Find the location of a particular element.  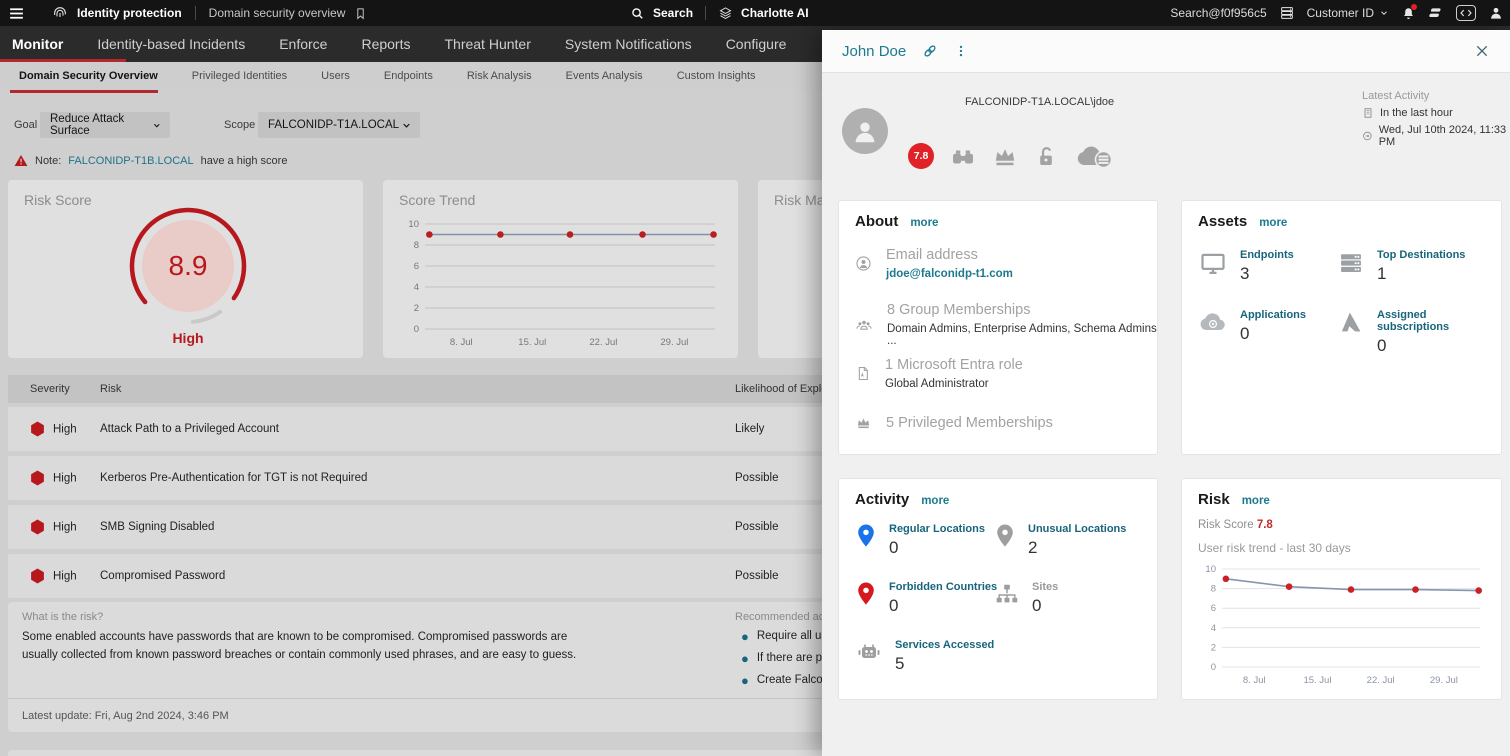

tab-endpoints: Endpoints is located at coordinates (408, 76).